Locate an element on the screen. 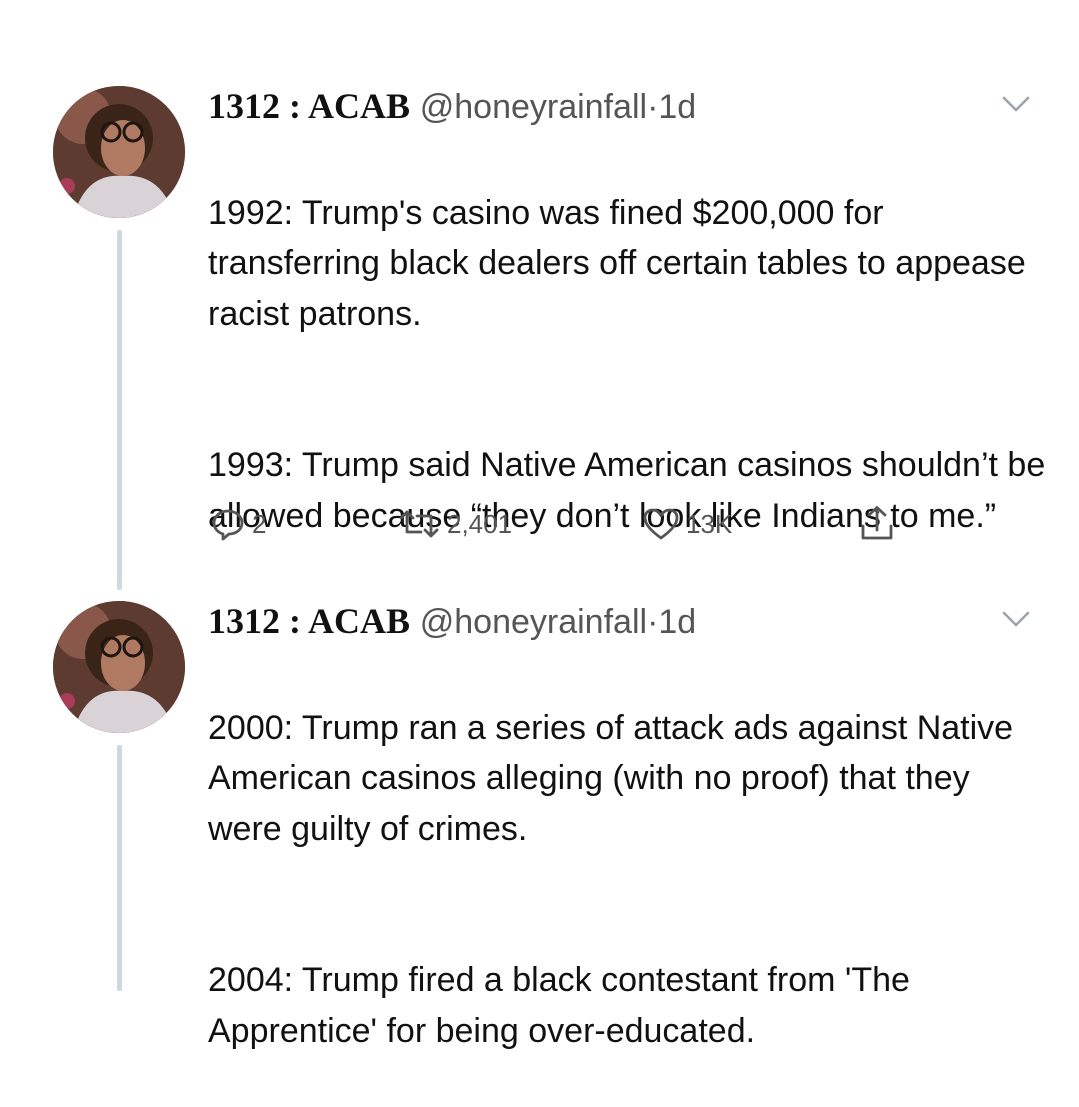 The width and height of the screenshot is (1079, 1107). retweet-button: 2,401 is located at coordinates (453, 524).